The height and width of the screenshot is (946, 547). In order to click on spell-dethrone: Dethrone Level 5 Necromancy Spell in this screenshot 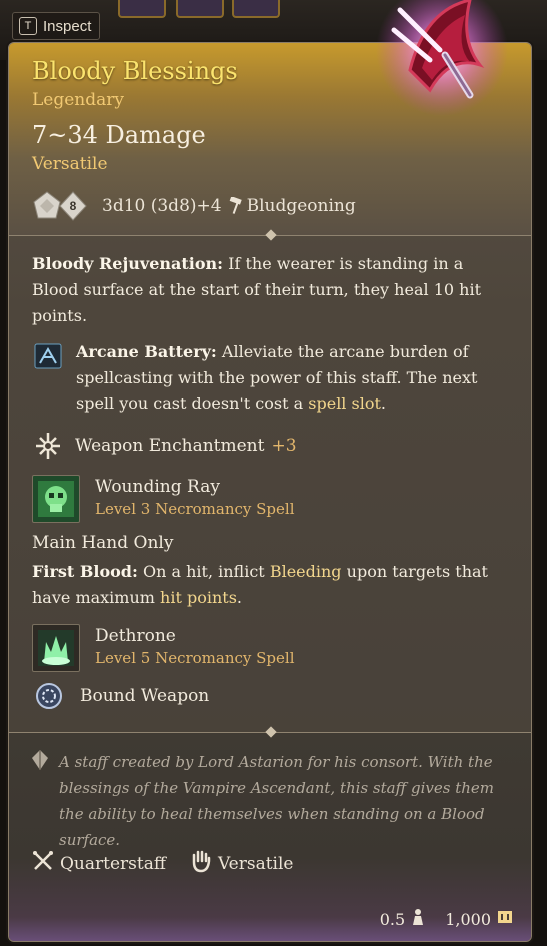, I will do `click(163, 648)`.